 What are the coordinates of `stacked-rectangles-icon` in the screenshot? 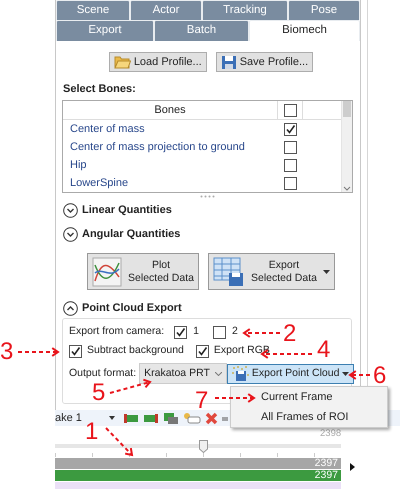 It's located at (171, 418).